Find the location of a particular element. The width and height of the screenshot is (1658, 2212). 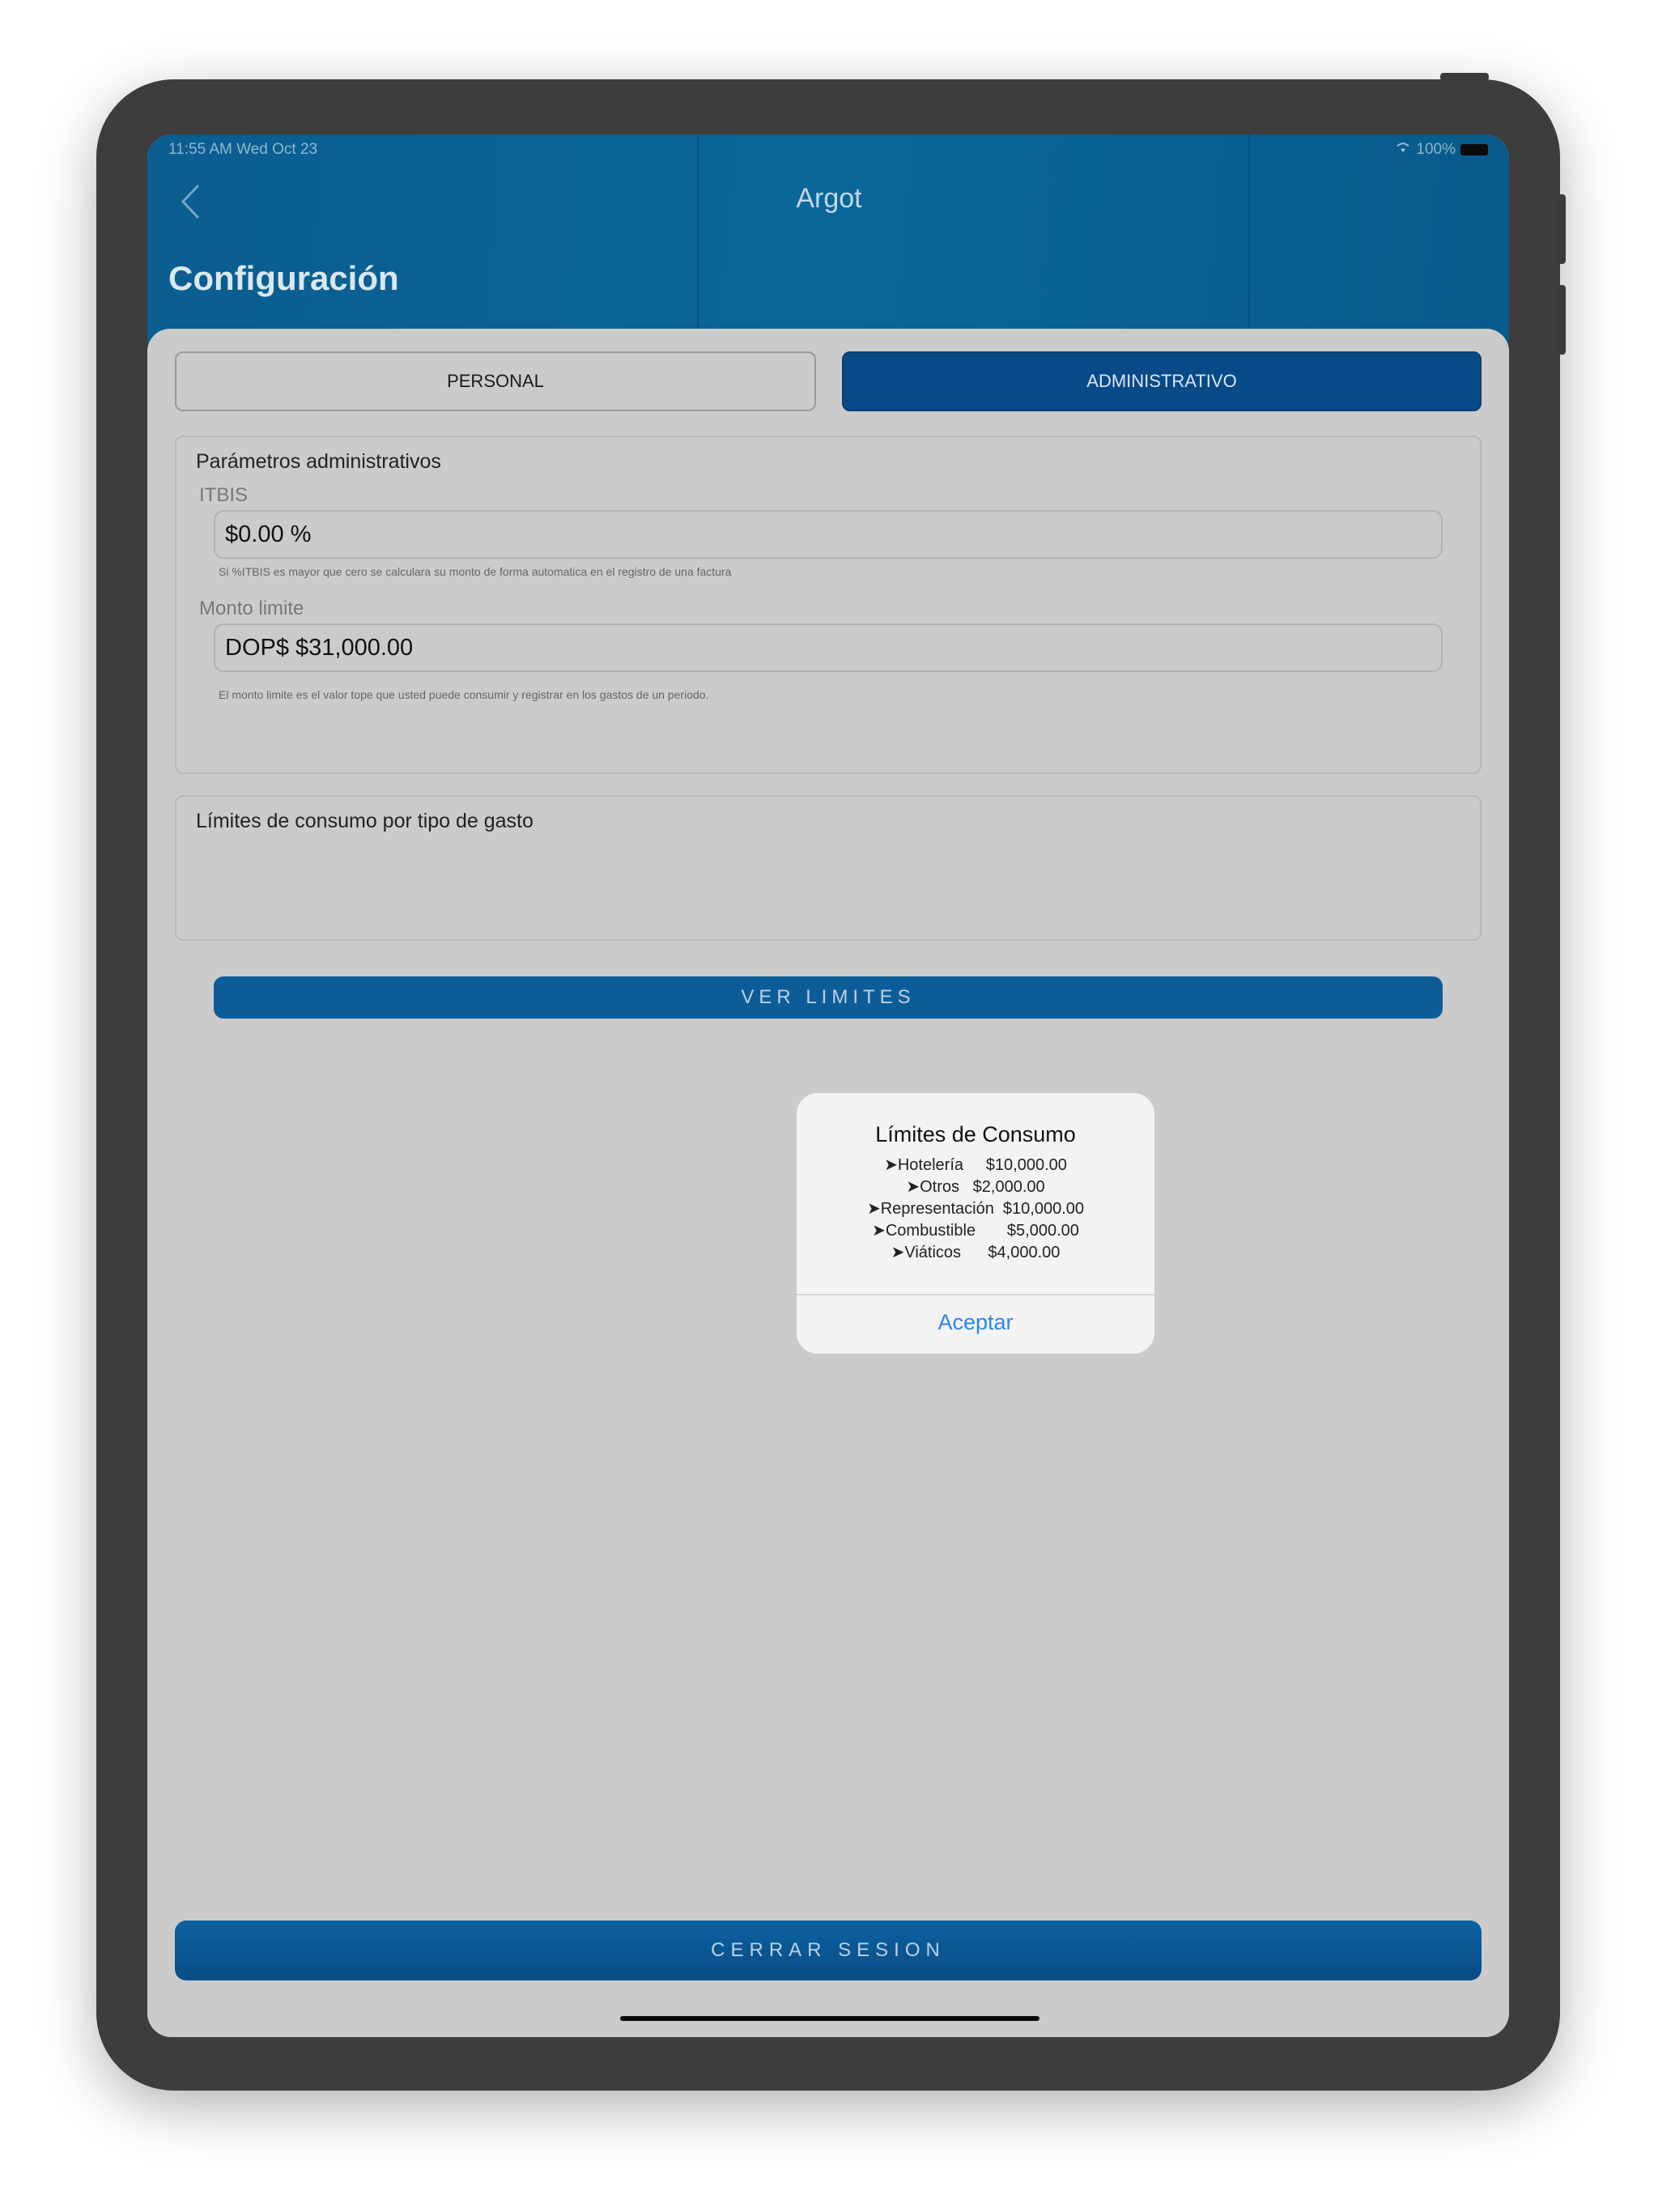

dialog-line-combustible: ➤Combustible $5,000.00 is located at coordinates (975, 1231).